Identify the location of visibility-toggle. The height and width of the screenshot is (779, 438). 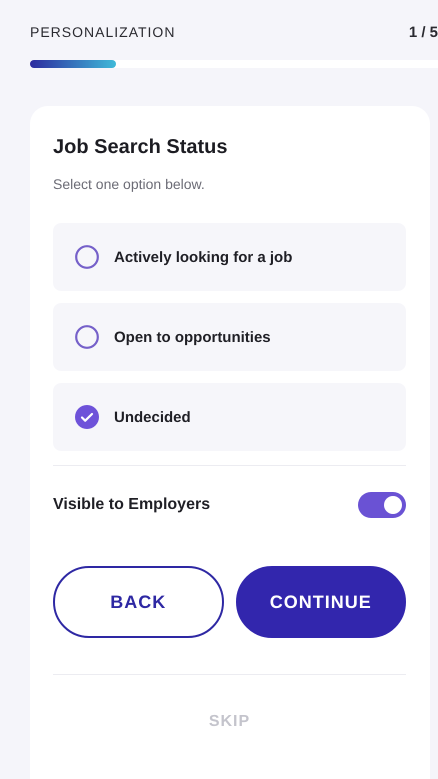
(382, 505).